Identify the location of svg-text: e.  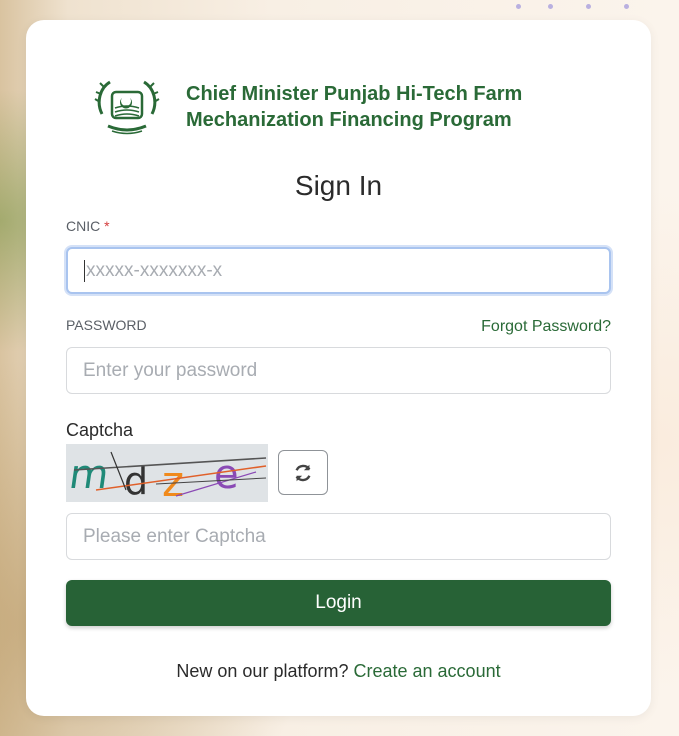
(226, 475).